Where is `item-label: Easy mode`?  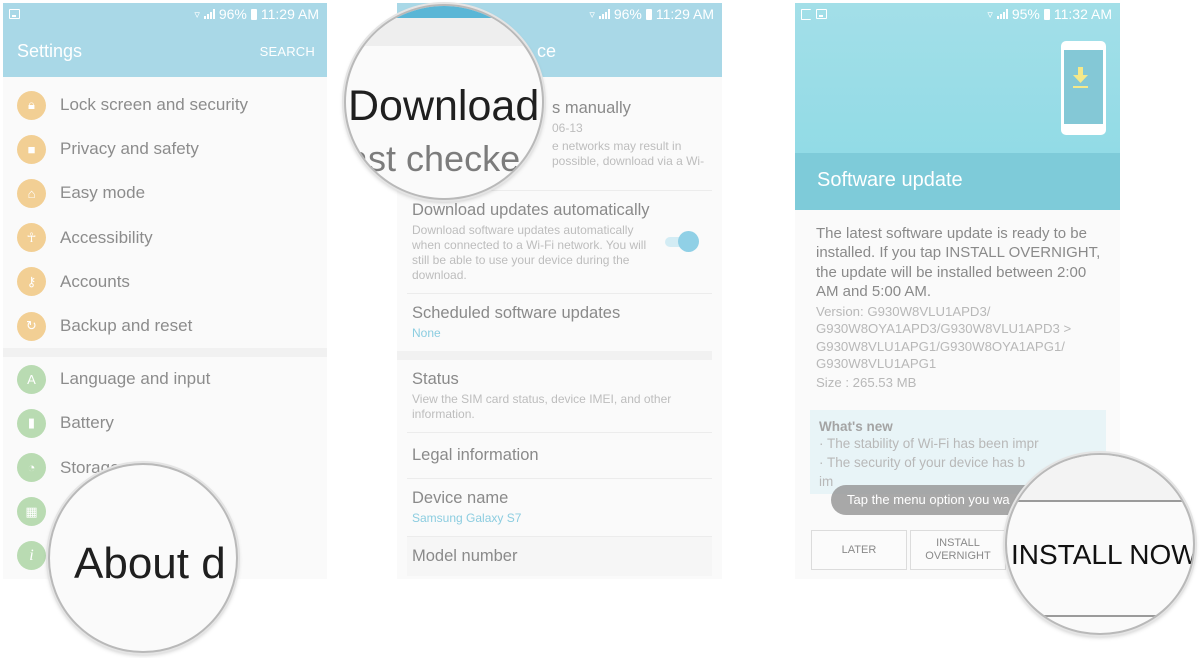
item-label: Easy mode is located at coordinates (103, 193).